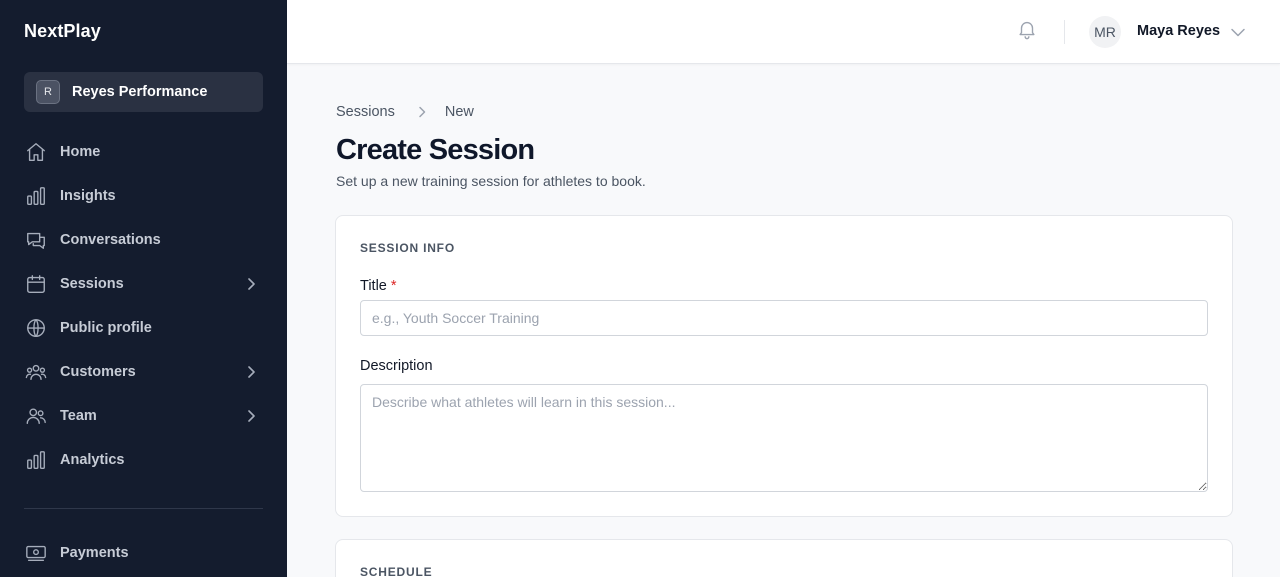  I want to click on sidebar-item-public-profile: Public profile, so click(143, 328).